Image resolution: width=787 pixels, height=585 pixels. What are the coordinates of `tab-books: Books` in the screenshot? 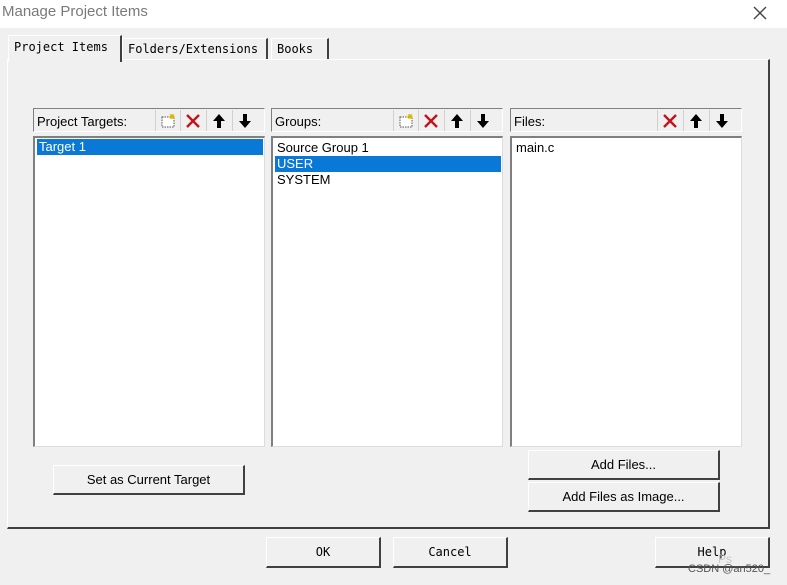 It's located at (300, 49).